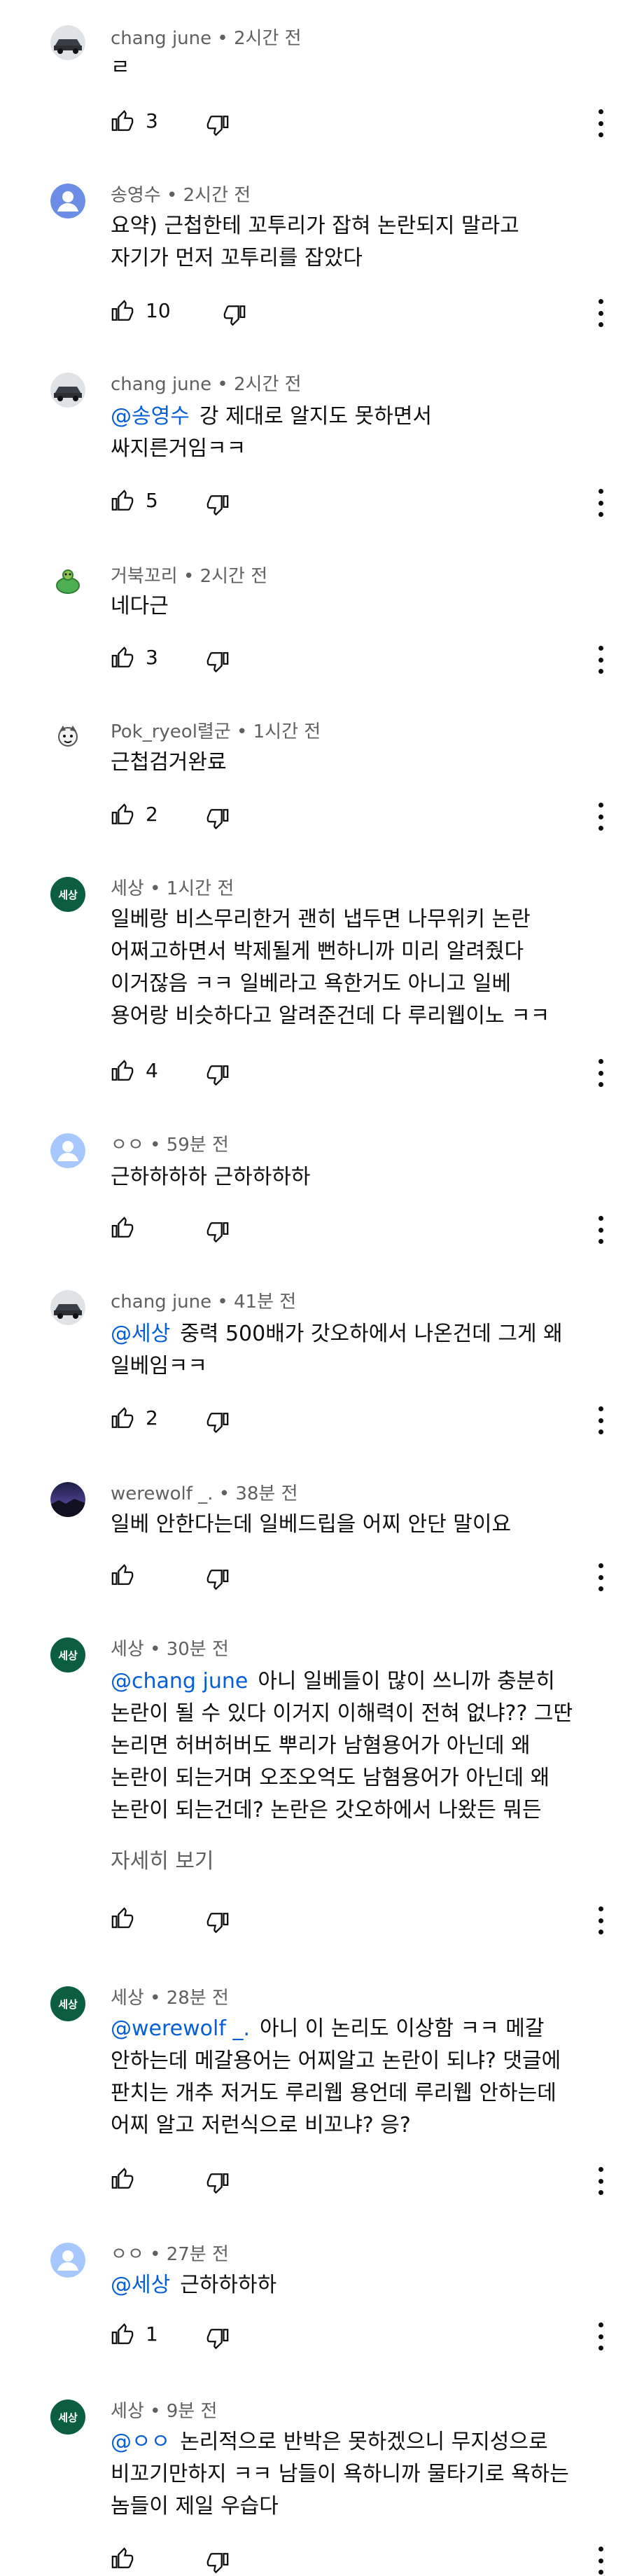 The image size is (630, 2576). What do you see at coordinates (136, 195) in the screenshot?
I see `comment-author: 송영수` at bounding box center [136, 195].